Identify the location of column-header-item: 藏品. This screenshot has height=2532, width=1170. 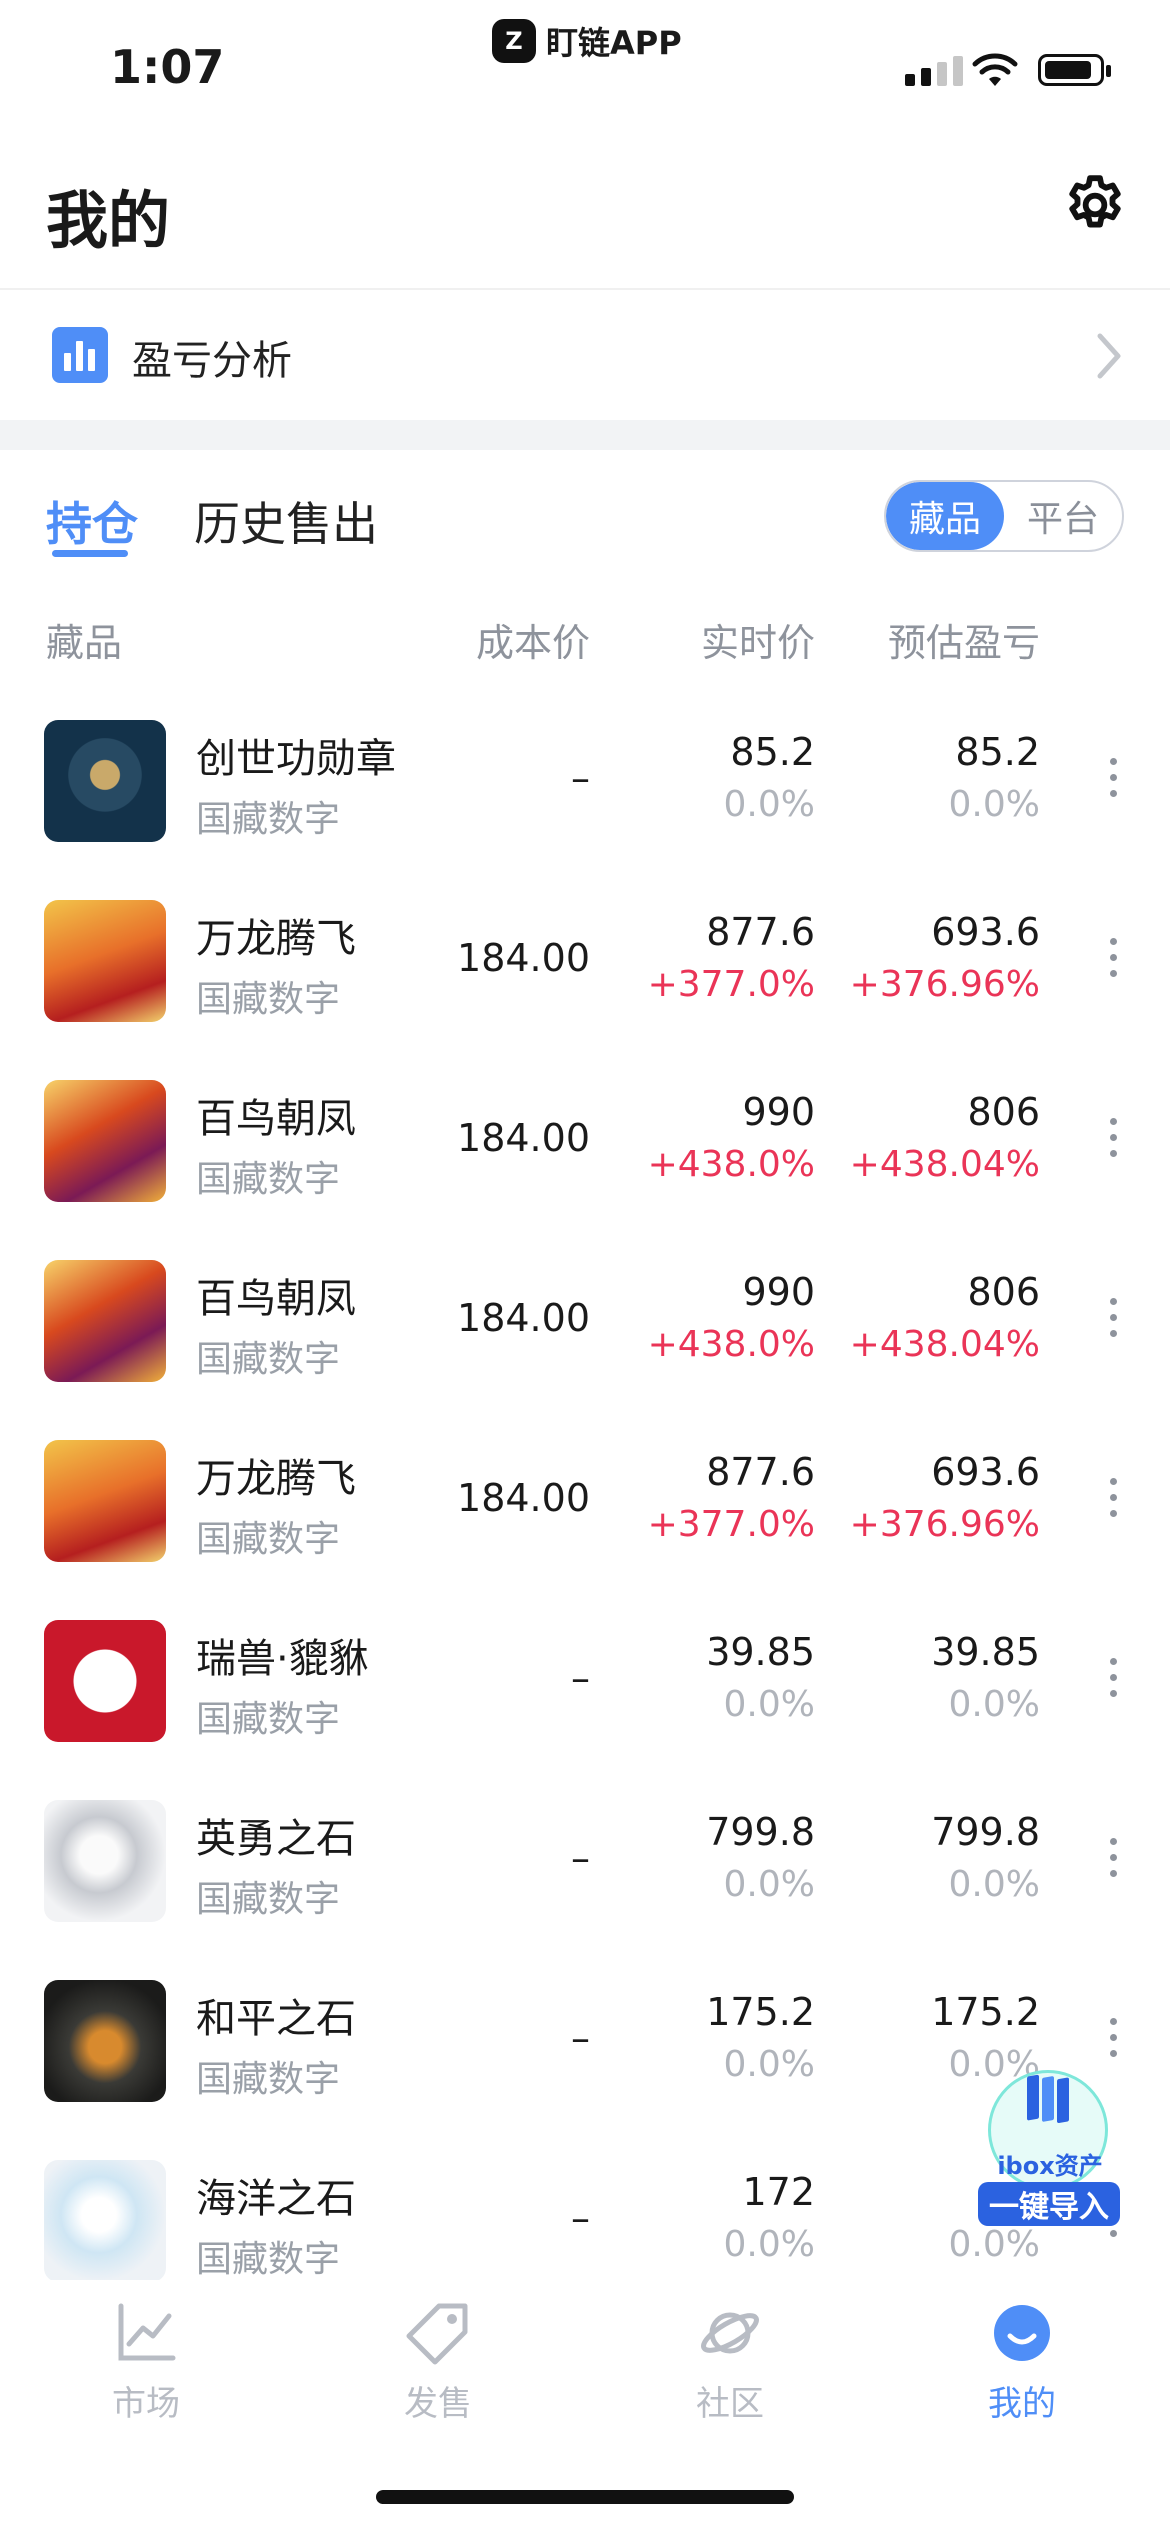
(84, 643).